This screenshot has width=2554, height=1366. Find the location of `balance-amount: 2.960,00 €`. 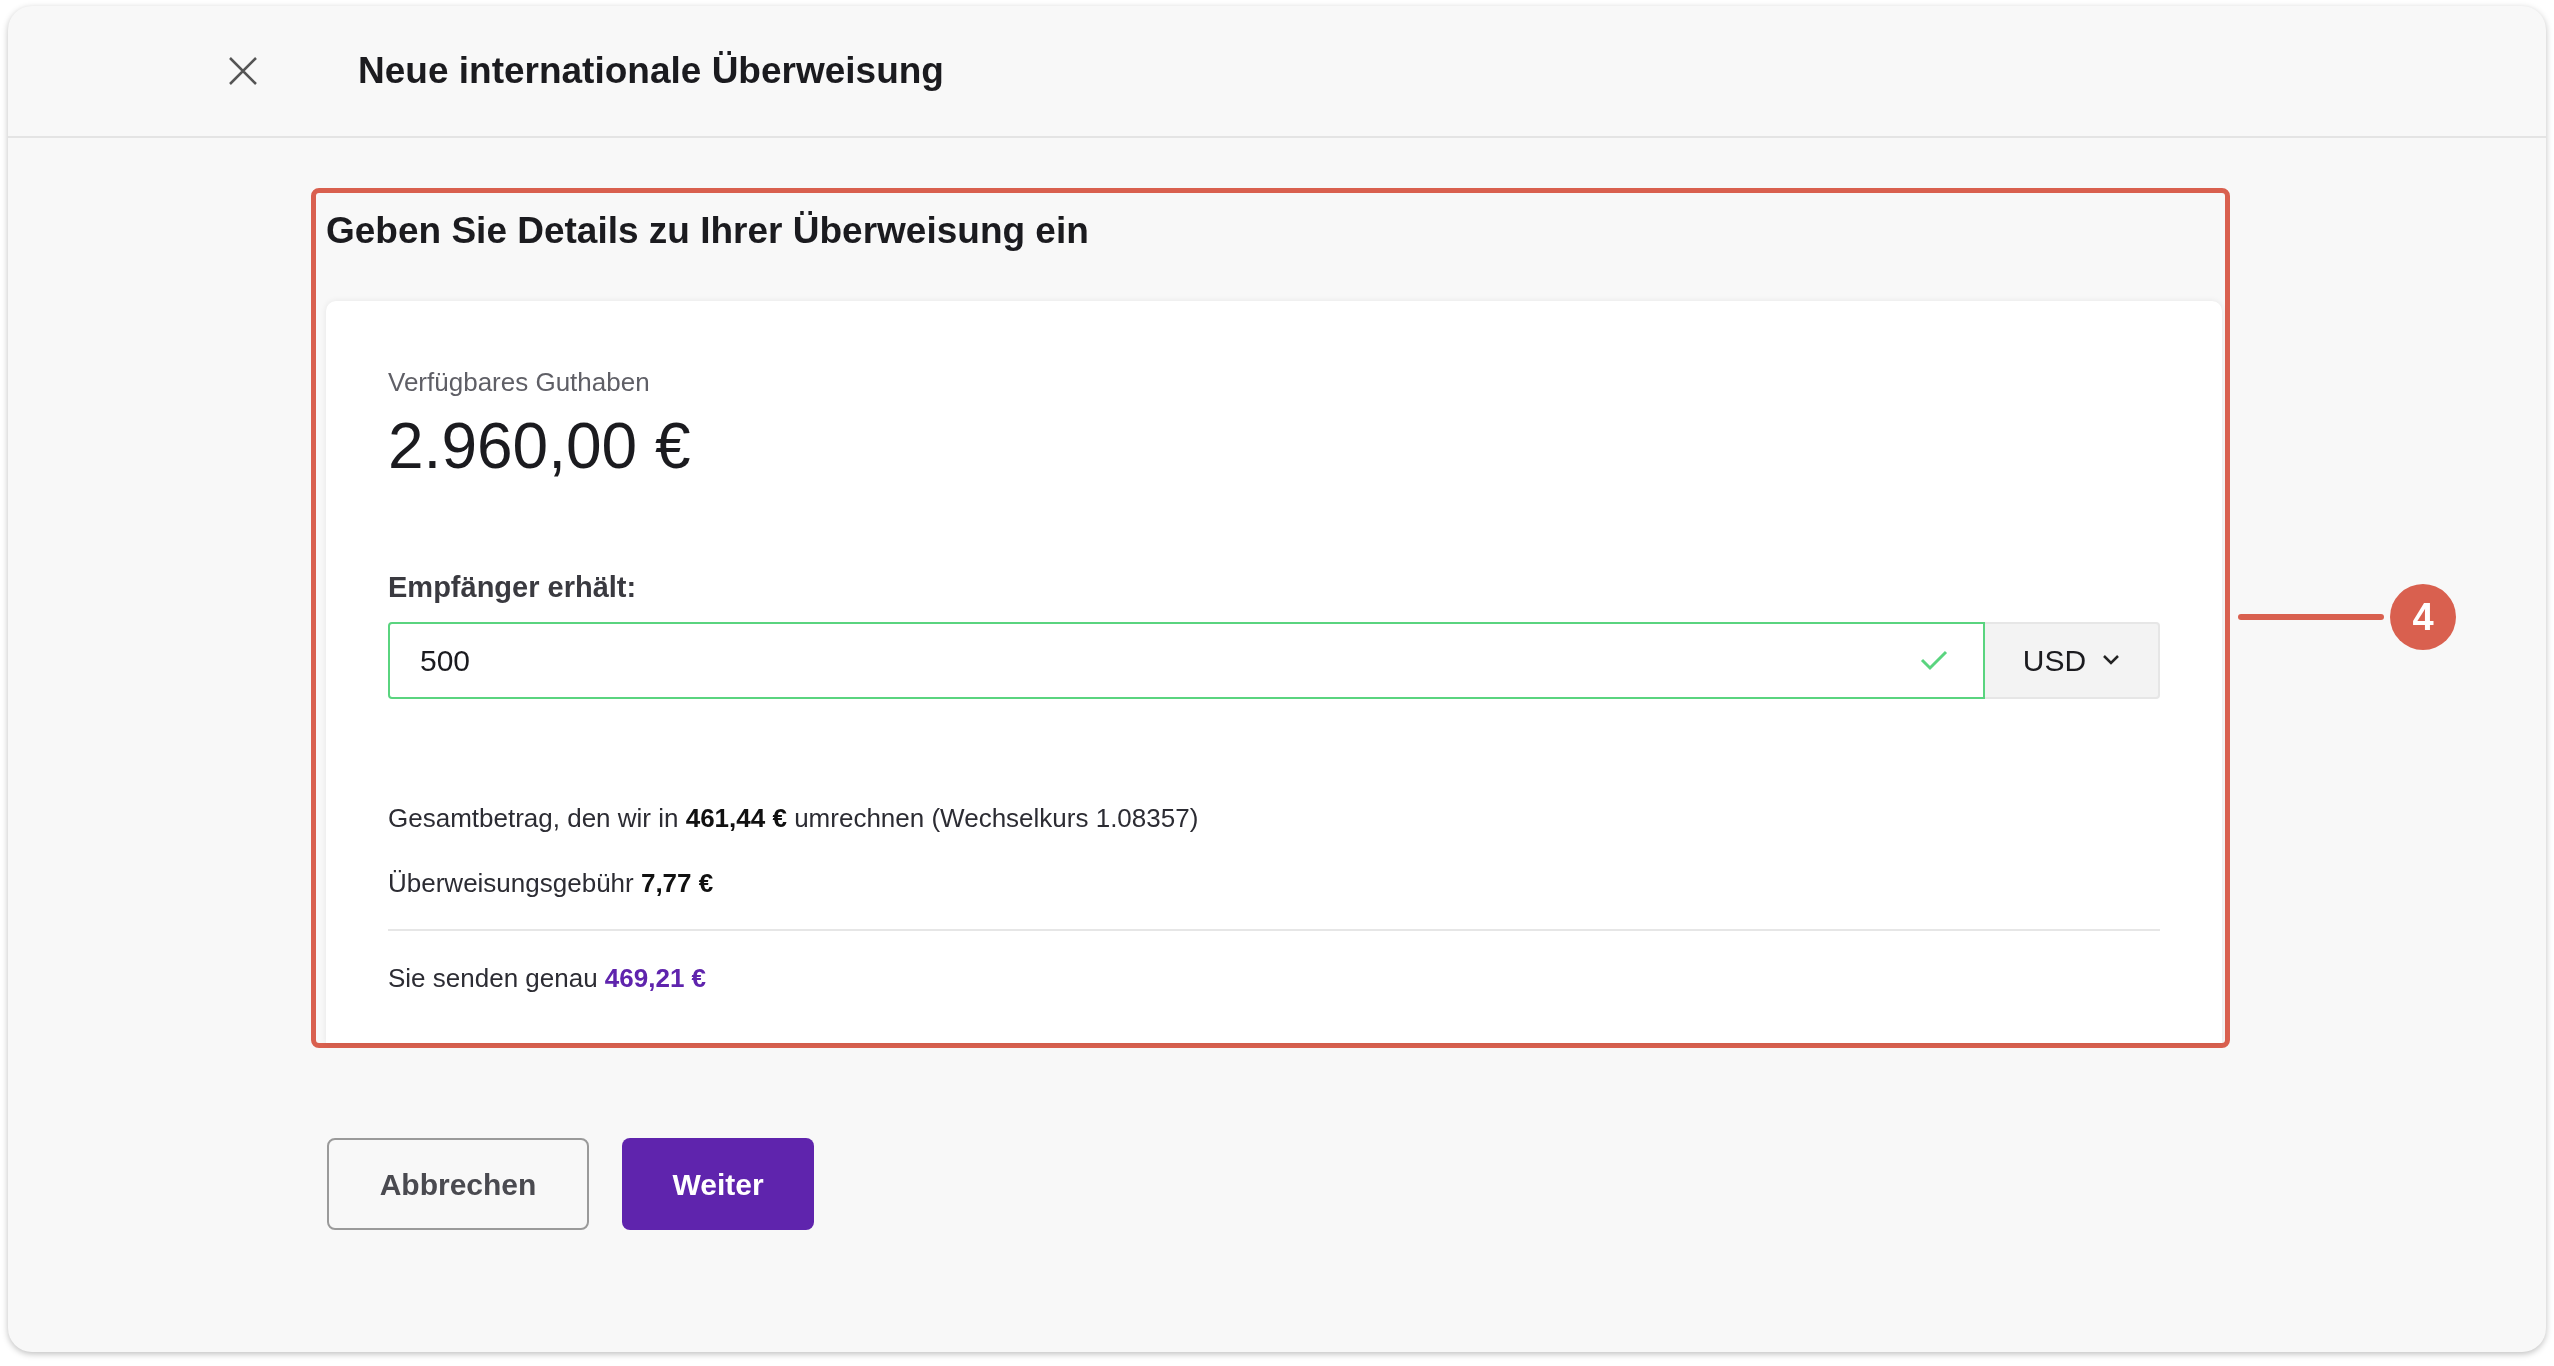

balance-amount: 2.960,00 € is located at coordinates (540, 446).